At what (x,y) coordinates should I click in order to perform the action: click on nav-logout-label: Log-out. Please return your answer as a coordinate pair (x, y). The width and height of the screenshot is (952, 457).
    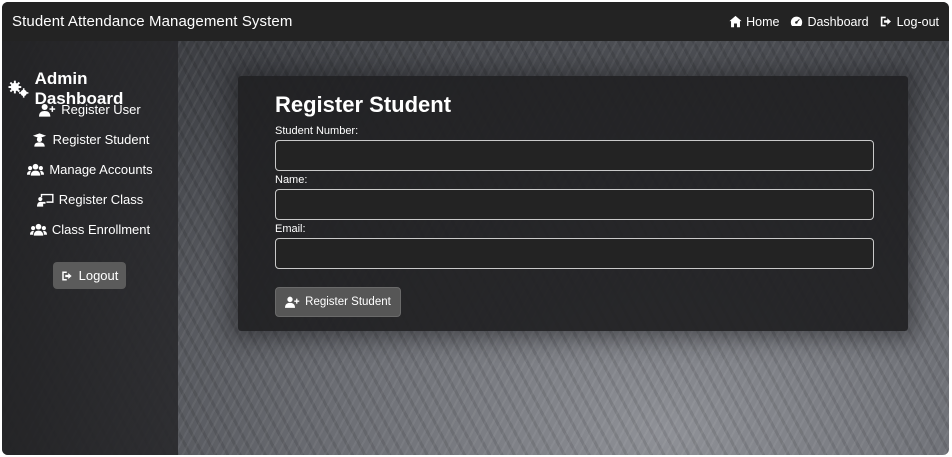
    Looking at the image, I should click on (917, 21).